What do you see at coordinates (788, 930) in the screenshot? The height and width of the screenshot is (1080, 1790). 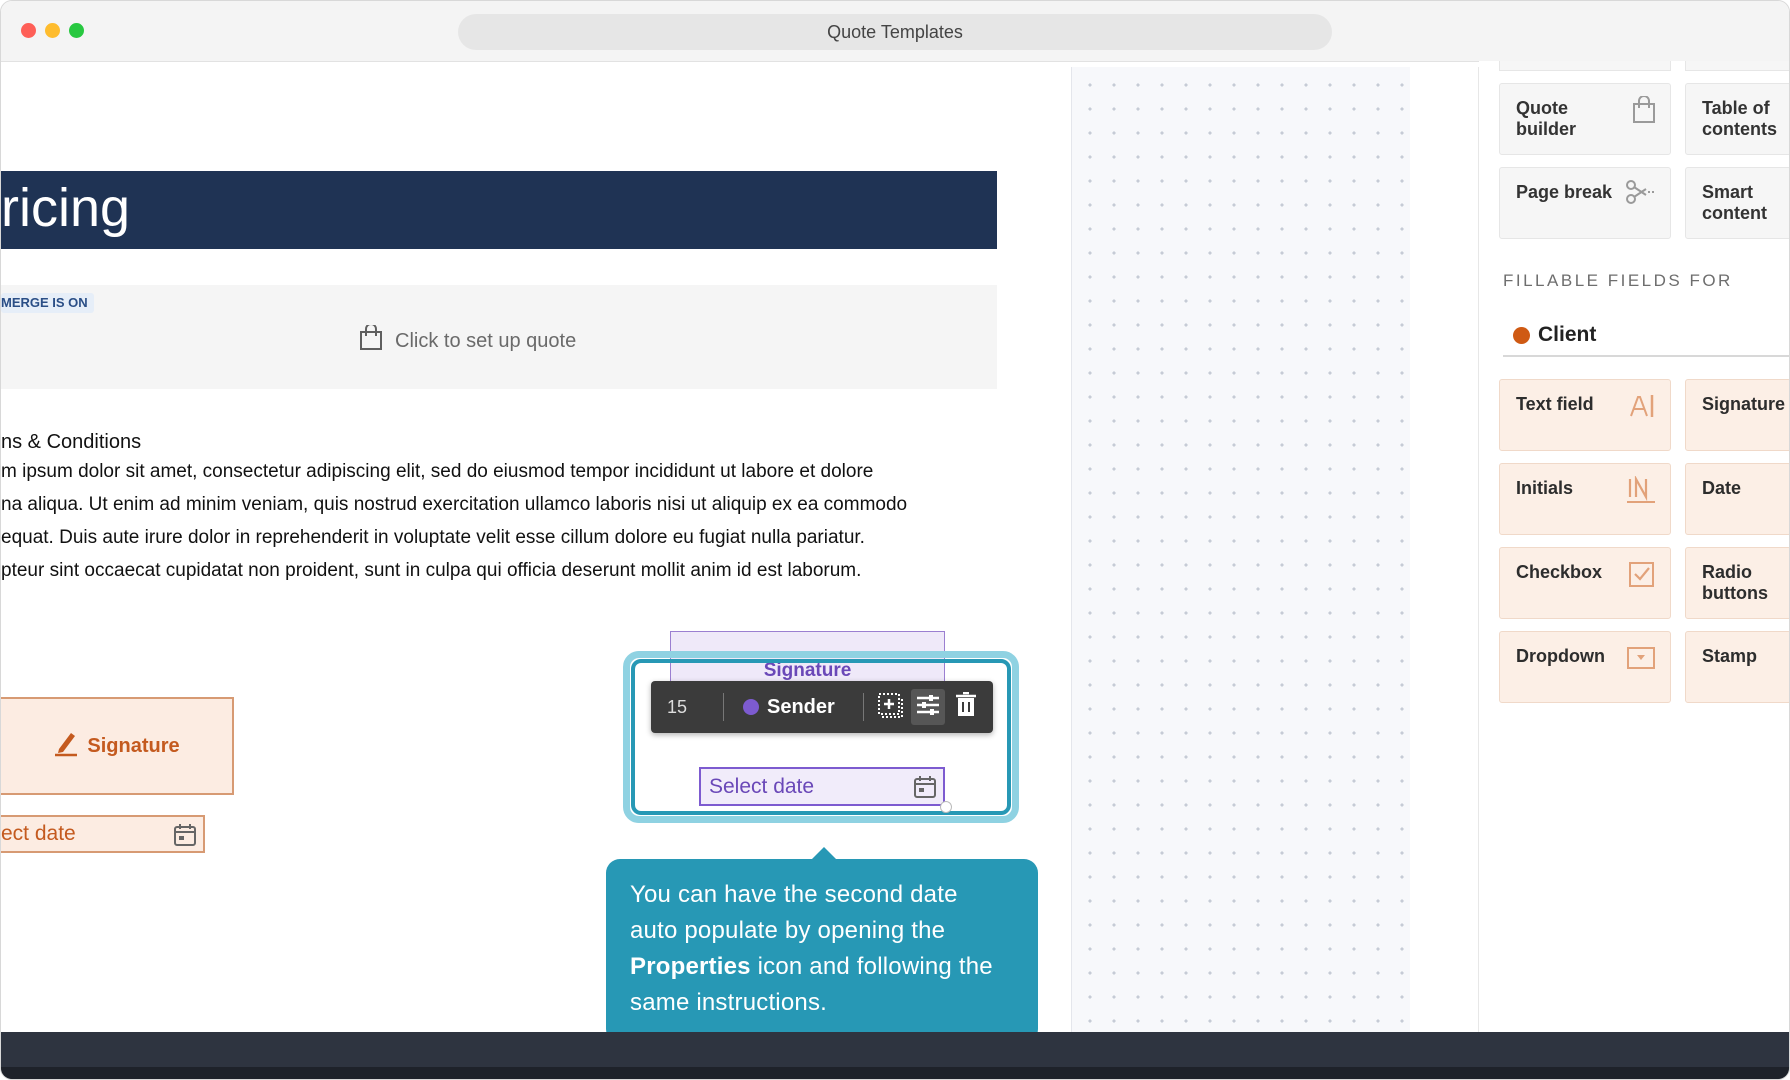 I see `tooltip-line-2: auto populate by opening the` at bounding box center [788, 930].